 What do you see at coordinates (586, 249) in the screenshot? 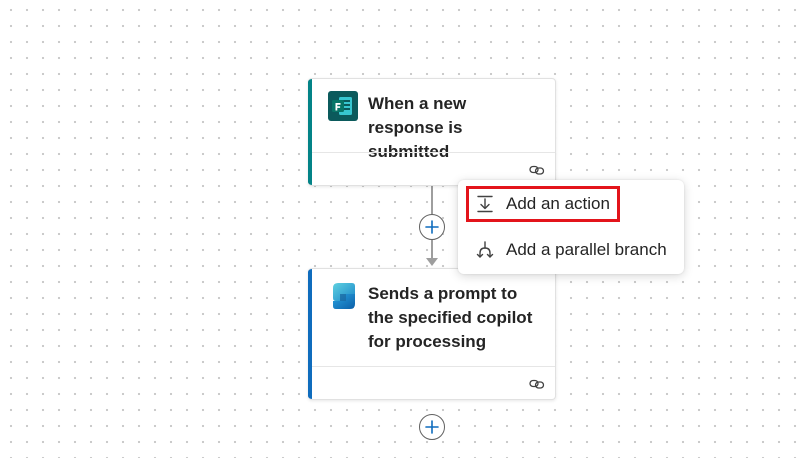
I see `add-parallel-branch-label: Add a parallel branch` at bounding box center [586, 249].